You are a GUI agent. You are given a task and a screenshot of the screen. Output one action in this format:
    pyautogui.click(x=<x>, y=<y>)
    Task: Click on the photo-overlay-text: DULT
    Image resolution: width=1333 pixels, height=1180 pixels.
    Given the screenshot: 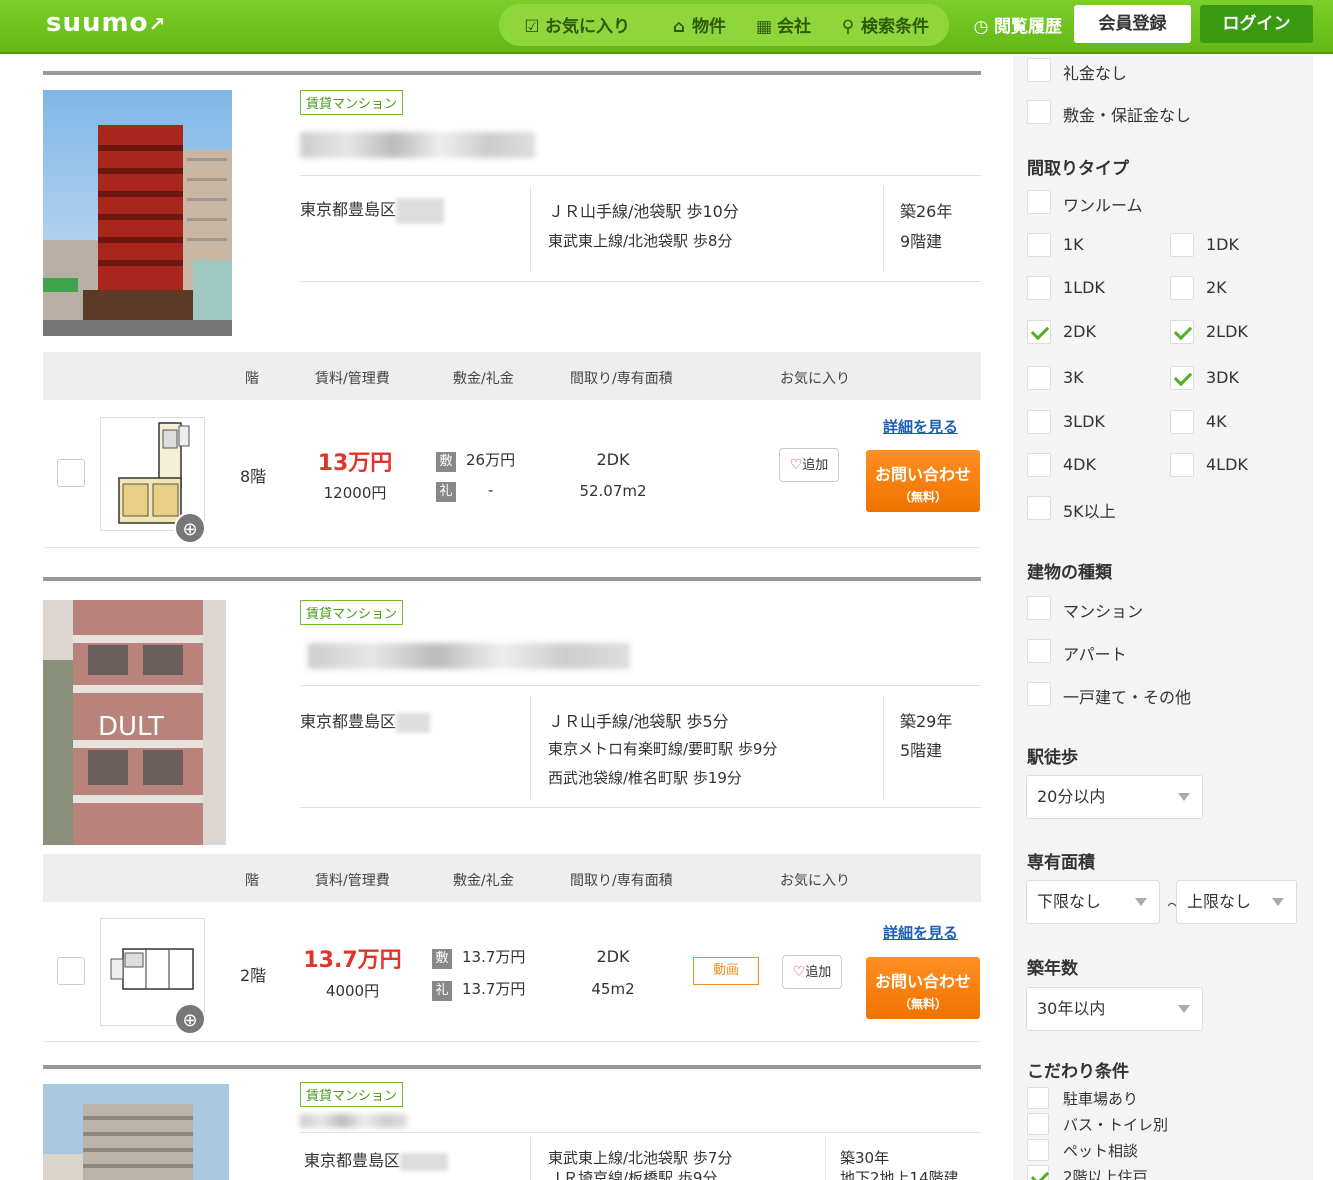 What is the action you would take?
    pyautogui.click(x=131, y=727)
    